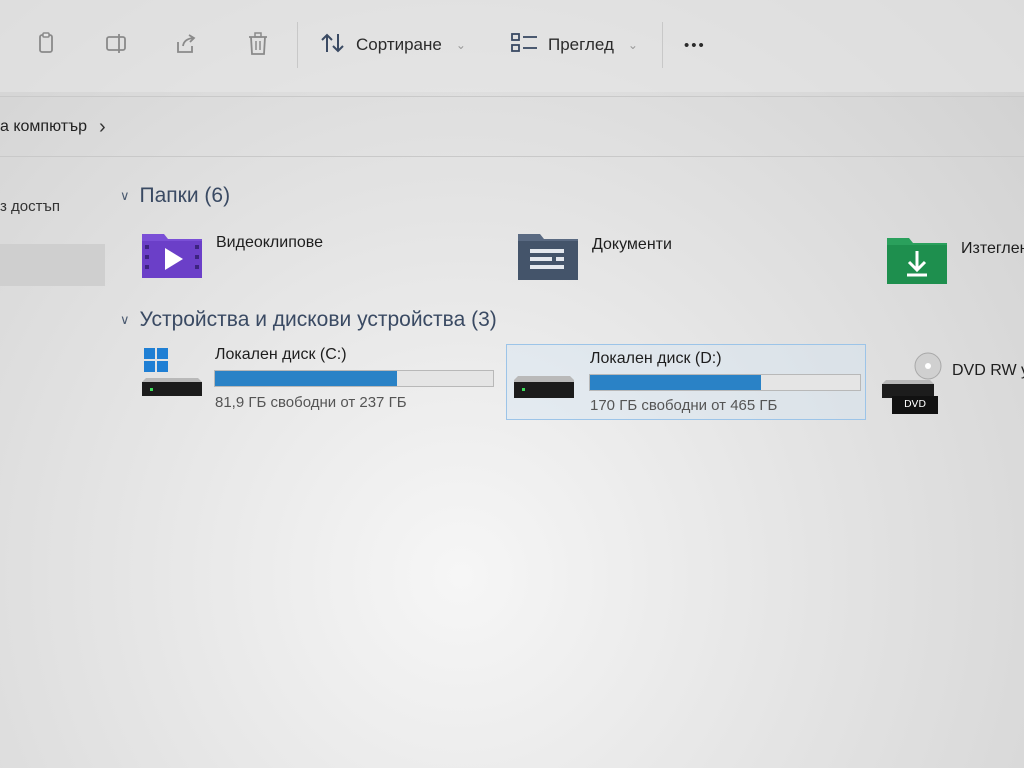 The height and width of the screenshot is (768, 1024). I want to click on chevron-right-icon: ›, so click(102, 127).